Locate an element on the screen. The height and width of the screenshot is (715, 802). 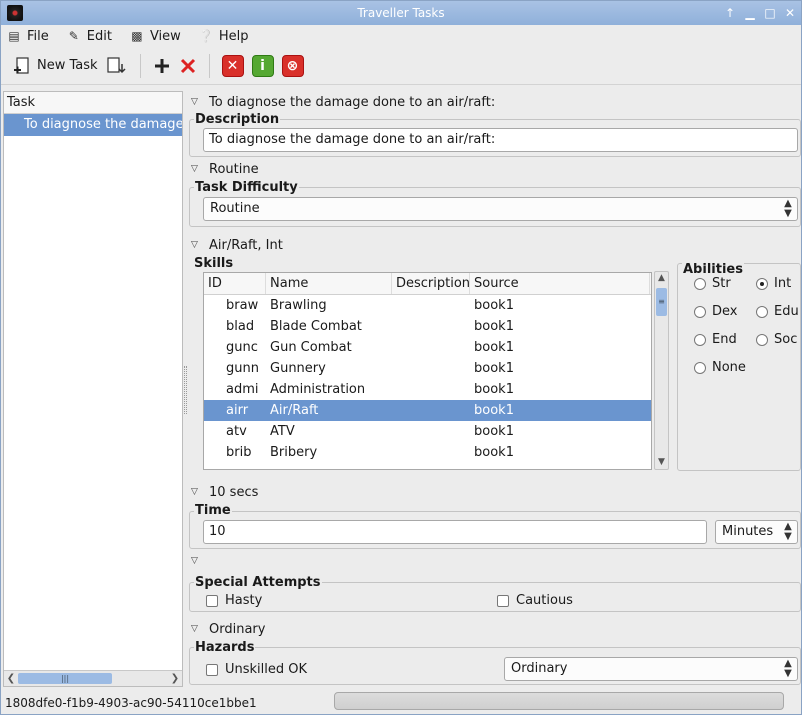
import-icon is located at coordinates (116, 64).